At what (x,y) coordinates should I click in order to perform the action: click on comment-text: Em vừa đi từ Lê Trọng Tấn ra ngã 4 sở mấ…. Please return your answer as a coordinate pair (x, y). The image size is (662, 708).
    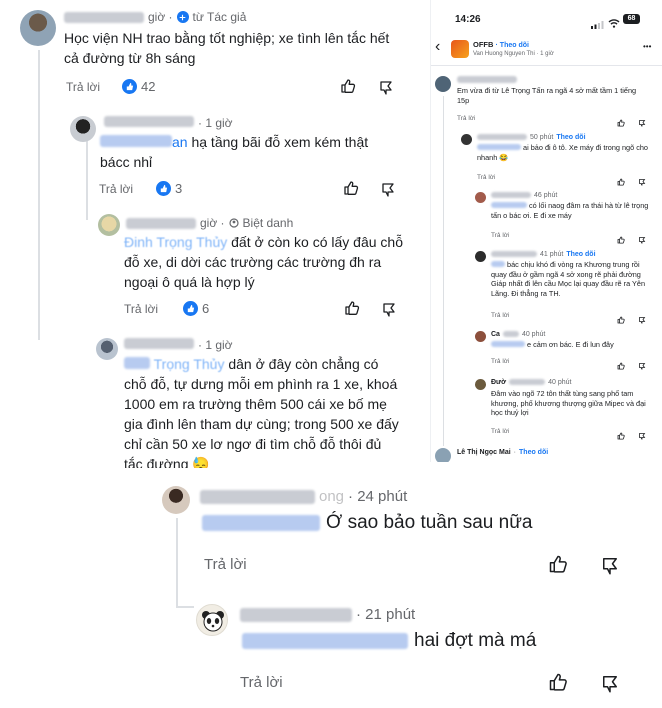
    Looking at the image, I should click on (547, 95).